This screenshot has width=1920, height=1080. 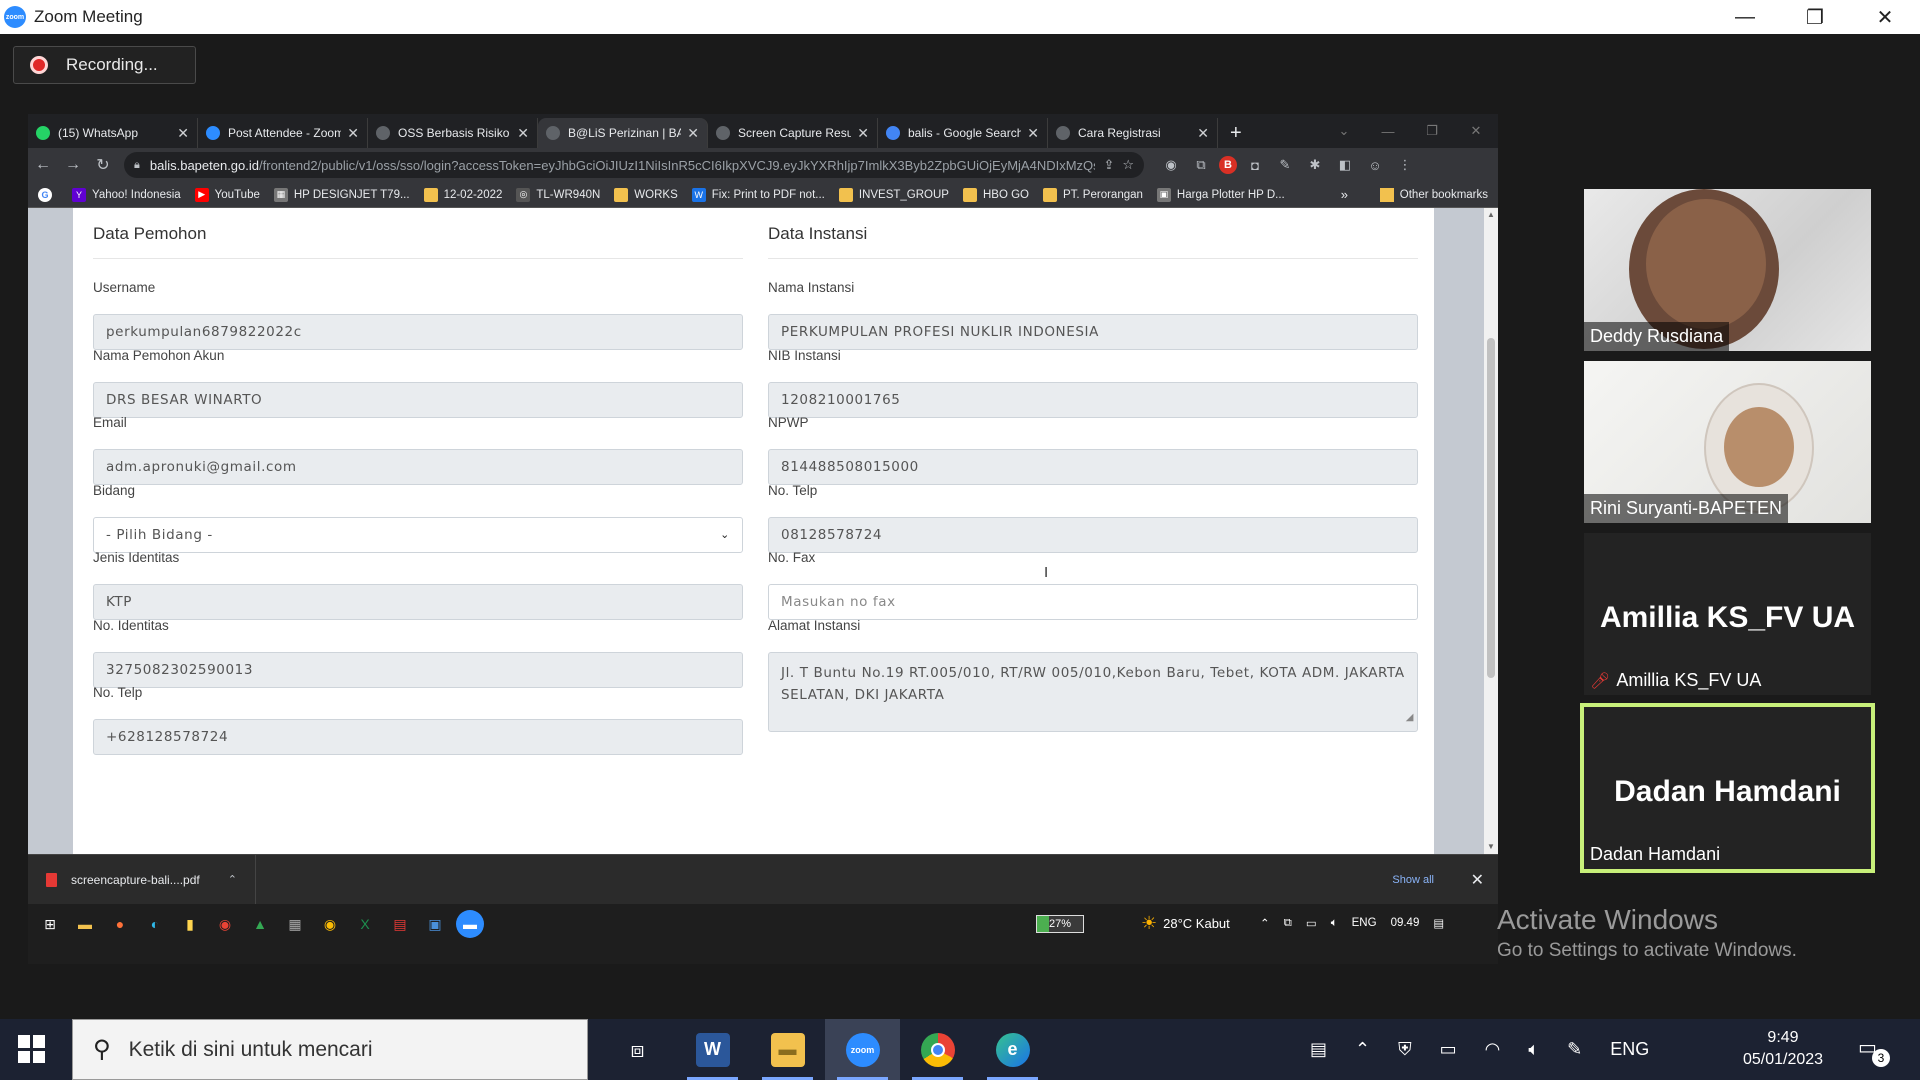 I want to click on pen-icon: ✎, so click(x=1574, y=1049).